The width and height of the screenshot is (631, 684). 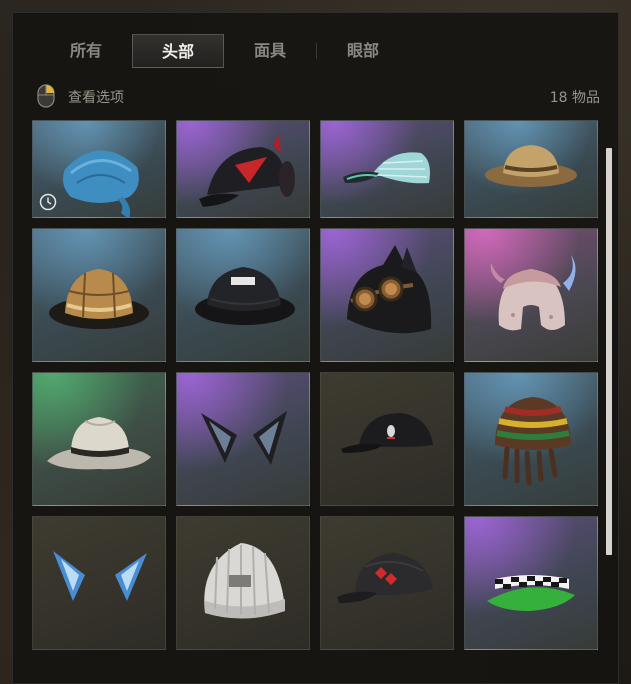 What do you see at coordinates (318, 96) in the screenshot?
I see `sub-toolbar: 查看选项 18 物品` at bounding box center [318, 96].